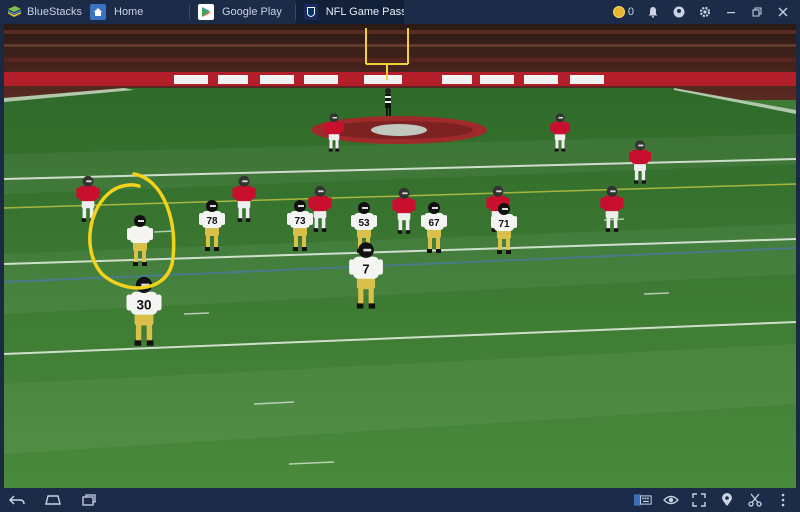 This screenshot has height=512, width=800. Describe the element at coordinates (311, 12) in the screenshot. I see `nfl-icon` at that location.